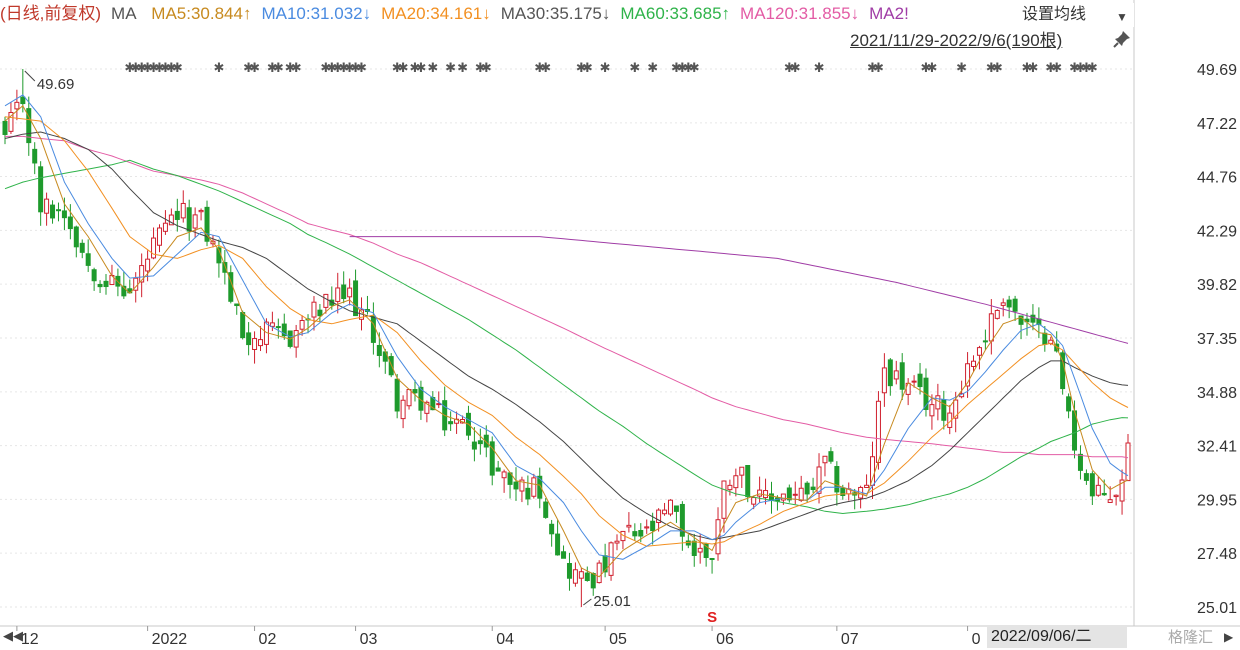  I want to click on time-axis-labels: 12 2022 02 03 04 05 06 07 0, so click(498, 637).